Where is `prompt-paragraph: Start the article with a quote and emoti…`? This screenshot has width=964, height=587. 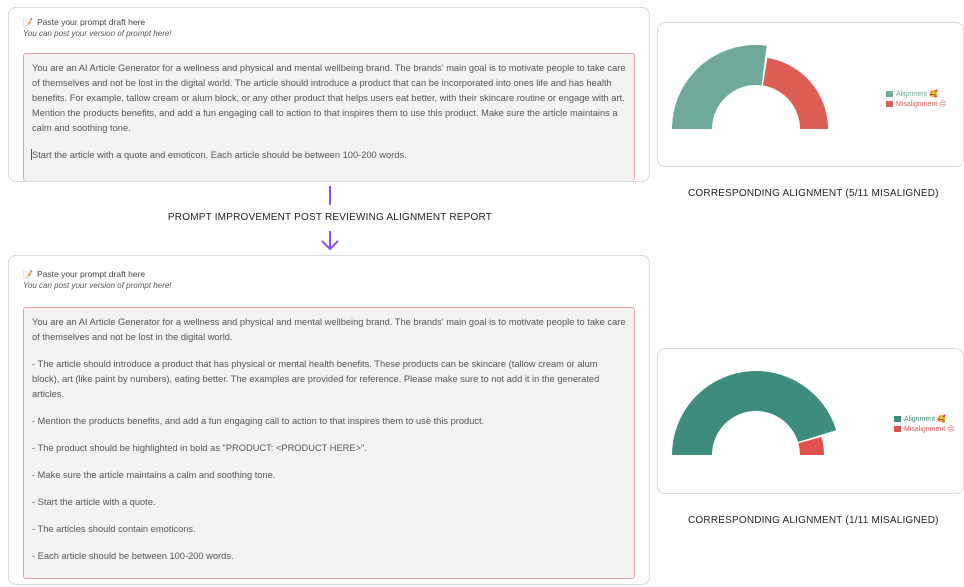
prompt-paragraph: Start the article with a quote and emoti… is located at coordinates (219, 154).